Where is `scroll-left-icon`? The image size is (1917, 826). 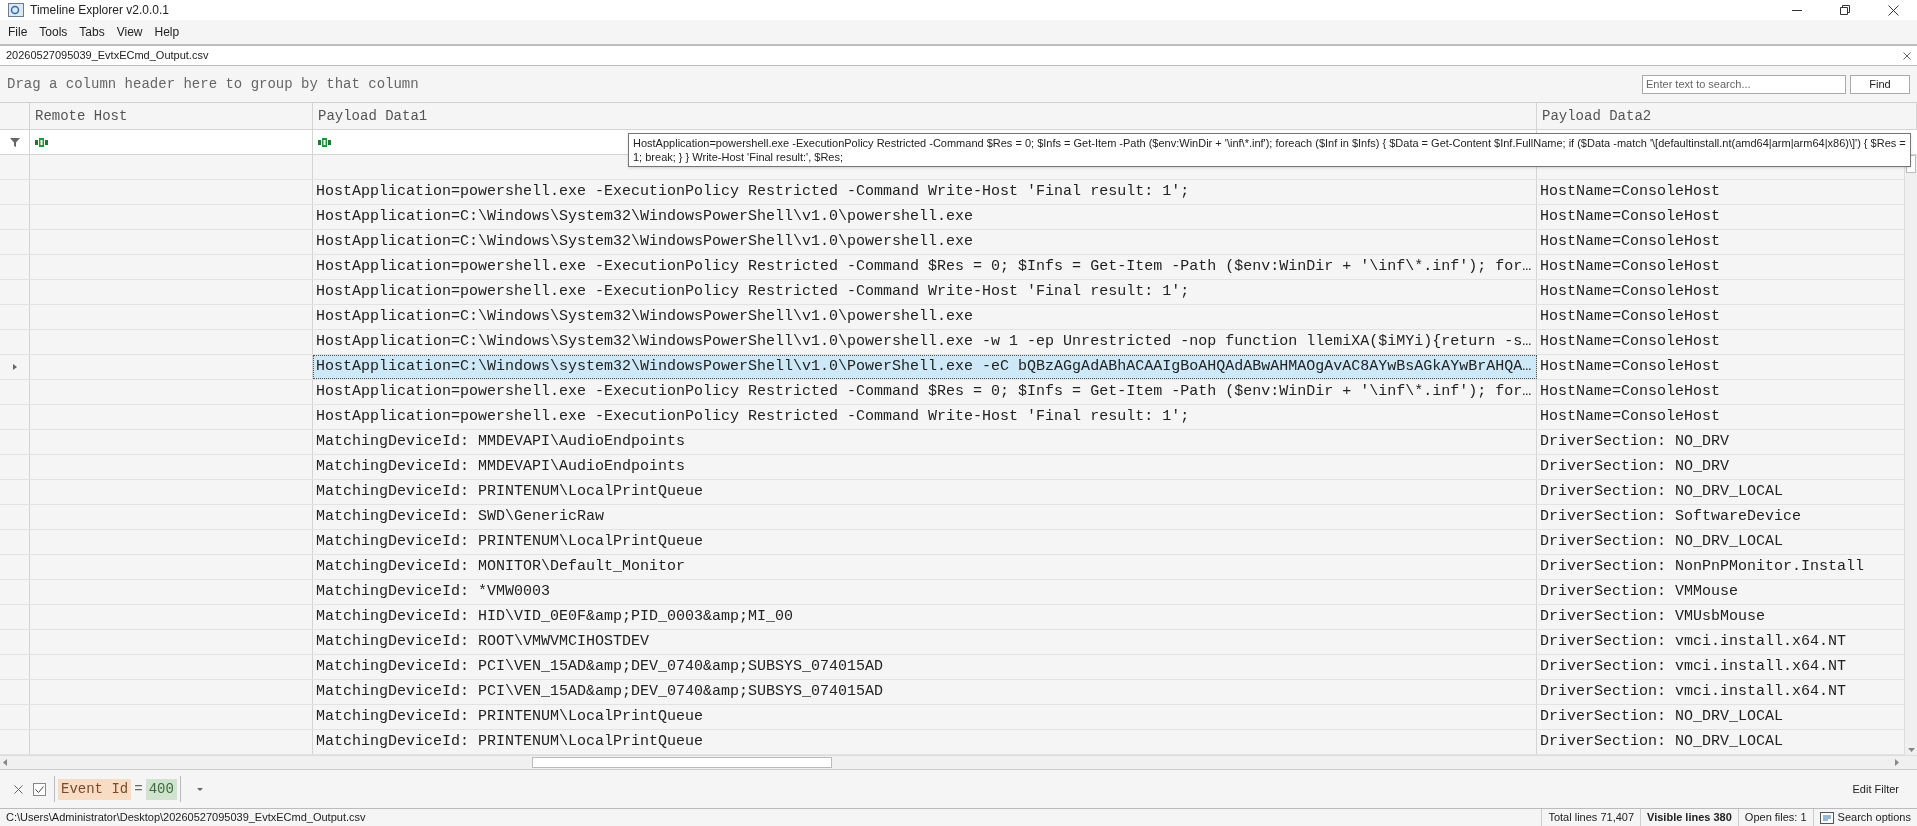 scroll-left-icon is located at coordinates (5, 762).